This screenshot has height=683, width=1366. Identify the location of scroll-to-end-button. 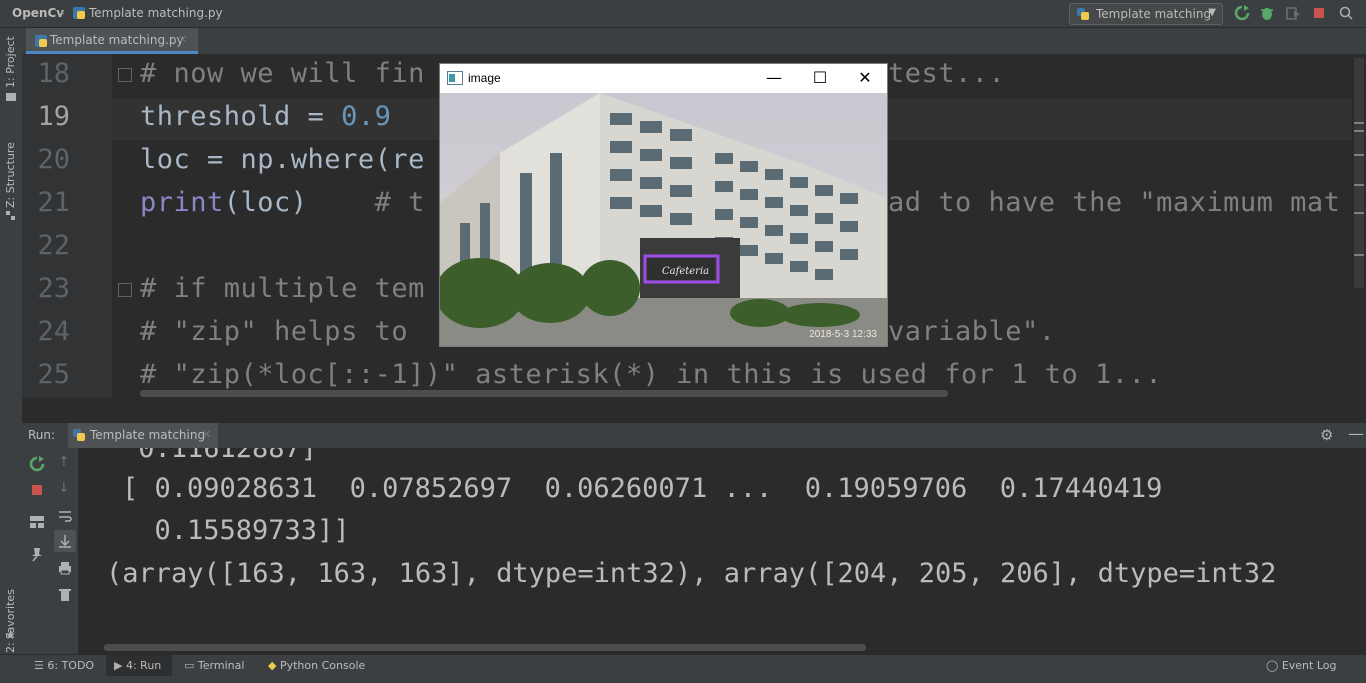
(65, 541).